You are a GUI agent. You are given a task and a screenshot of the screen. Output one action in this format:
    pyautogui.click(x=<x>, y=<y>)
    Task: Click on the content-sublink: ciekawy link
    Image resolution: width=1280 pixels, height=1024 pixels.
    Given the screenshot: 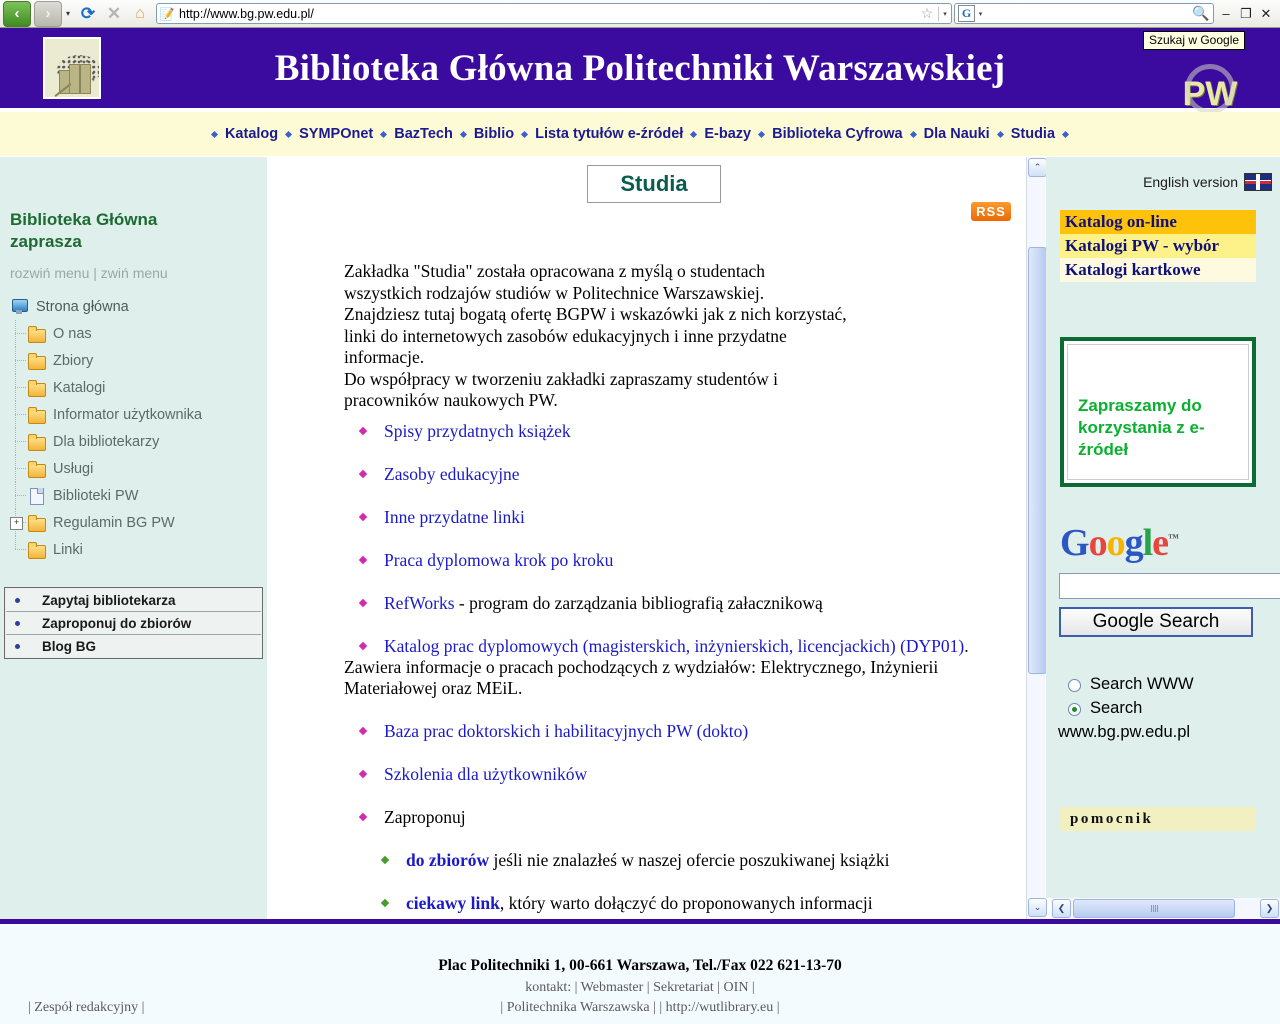 What is the action you would take?
    pyautogui.click(x=453, y=903)
    